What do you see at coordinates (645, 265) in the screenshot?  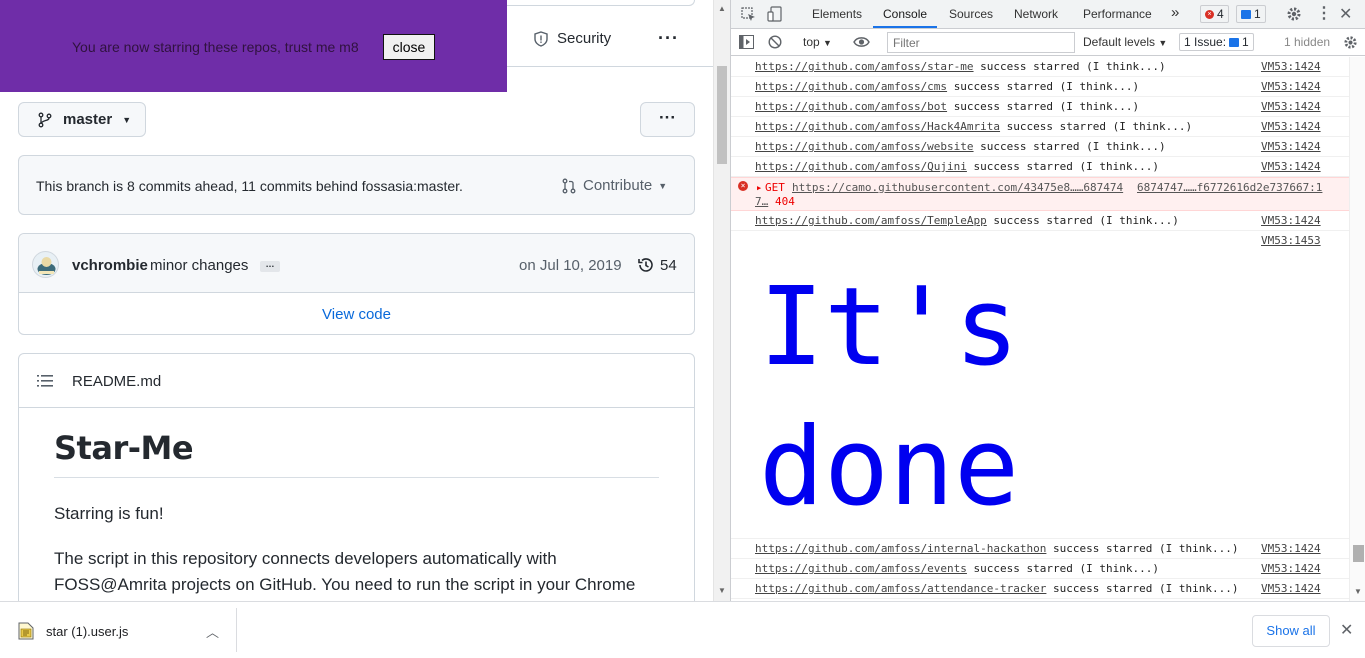 I see `history-icon` at bounding box center [645, 265].